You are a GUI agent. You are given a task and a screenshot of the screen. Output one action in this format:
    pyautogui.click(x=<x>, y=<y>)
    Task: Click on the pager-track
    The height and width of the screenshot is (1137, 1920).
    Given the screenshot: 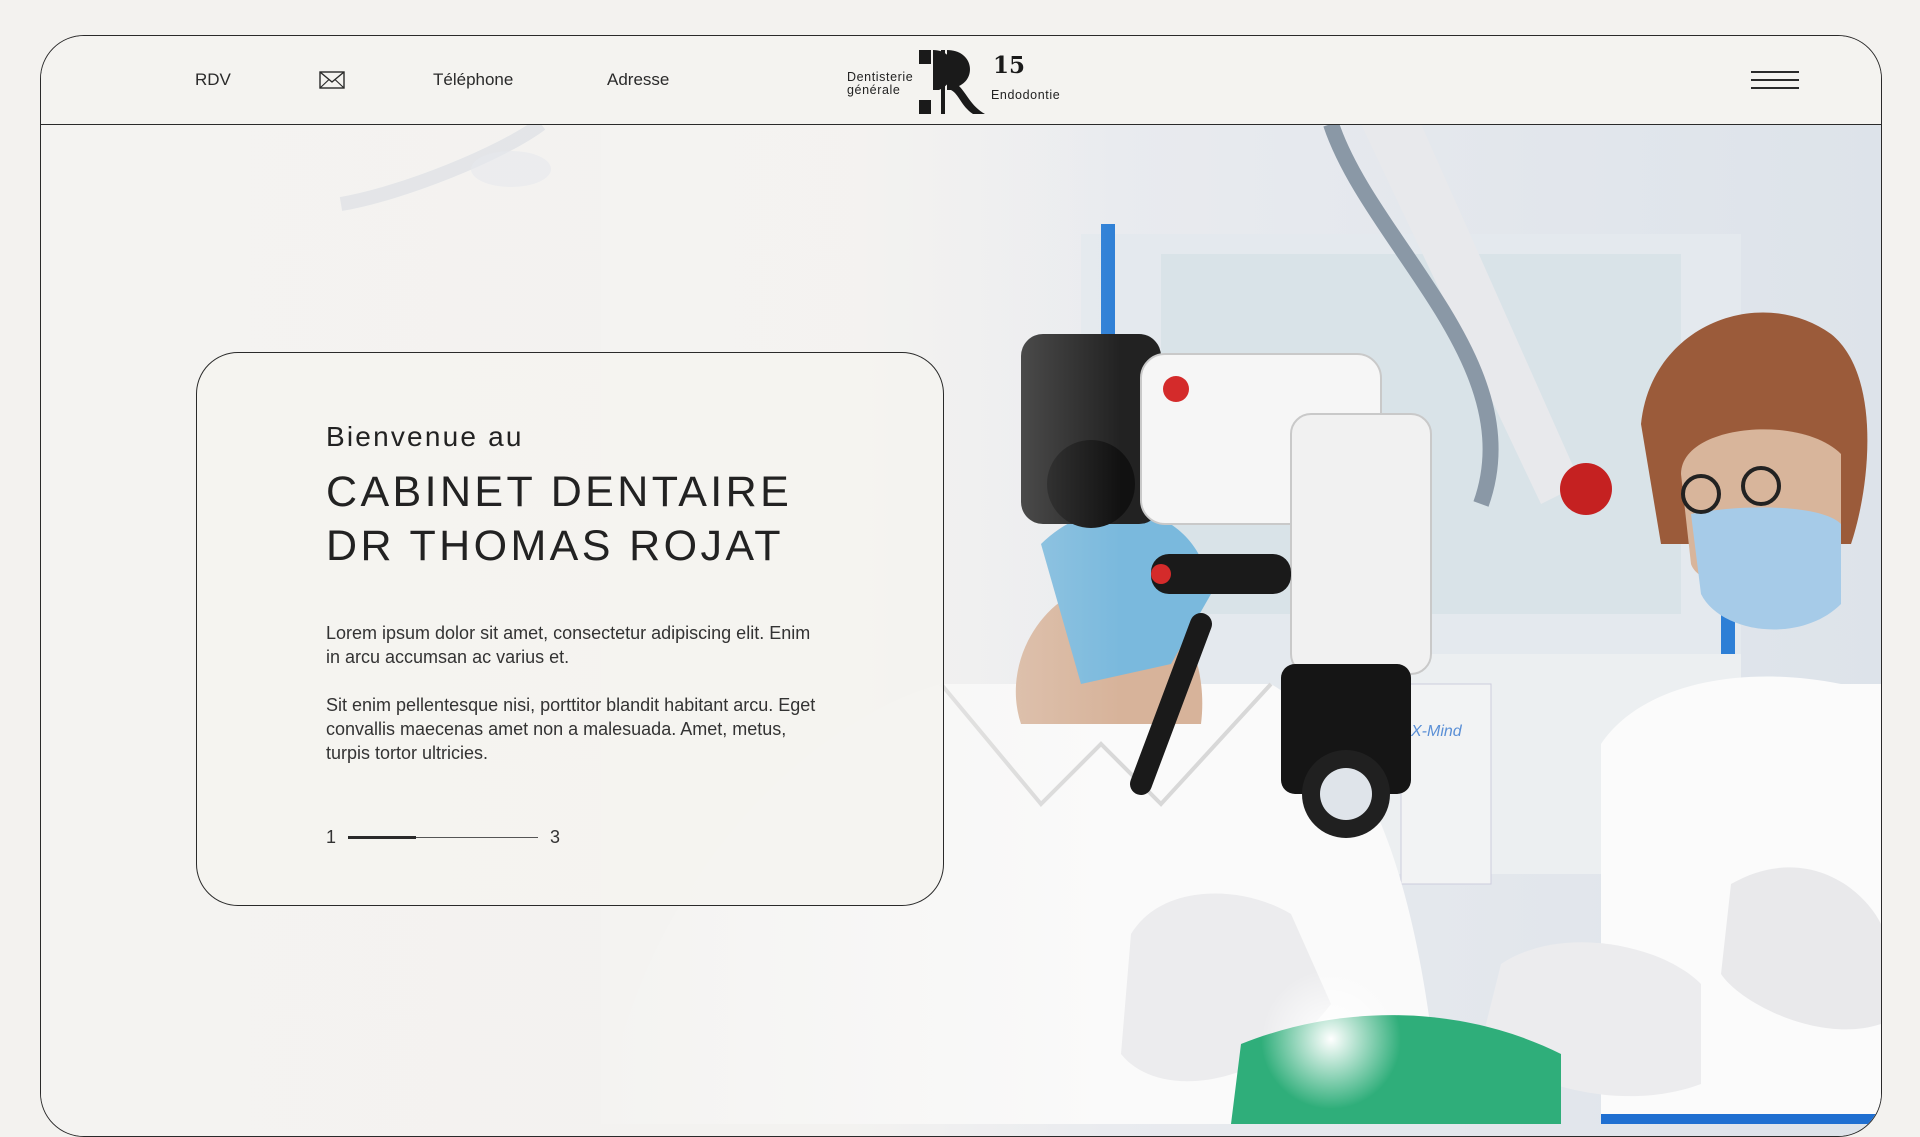 What is the action you would take?
    pyautogui.click(x=443, y=837)
    